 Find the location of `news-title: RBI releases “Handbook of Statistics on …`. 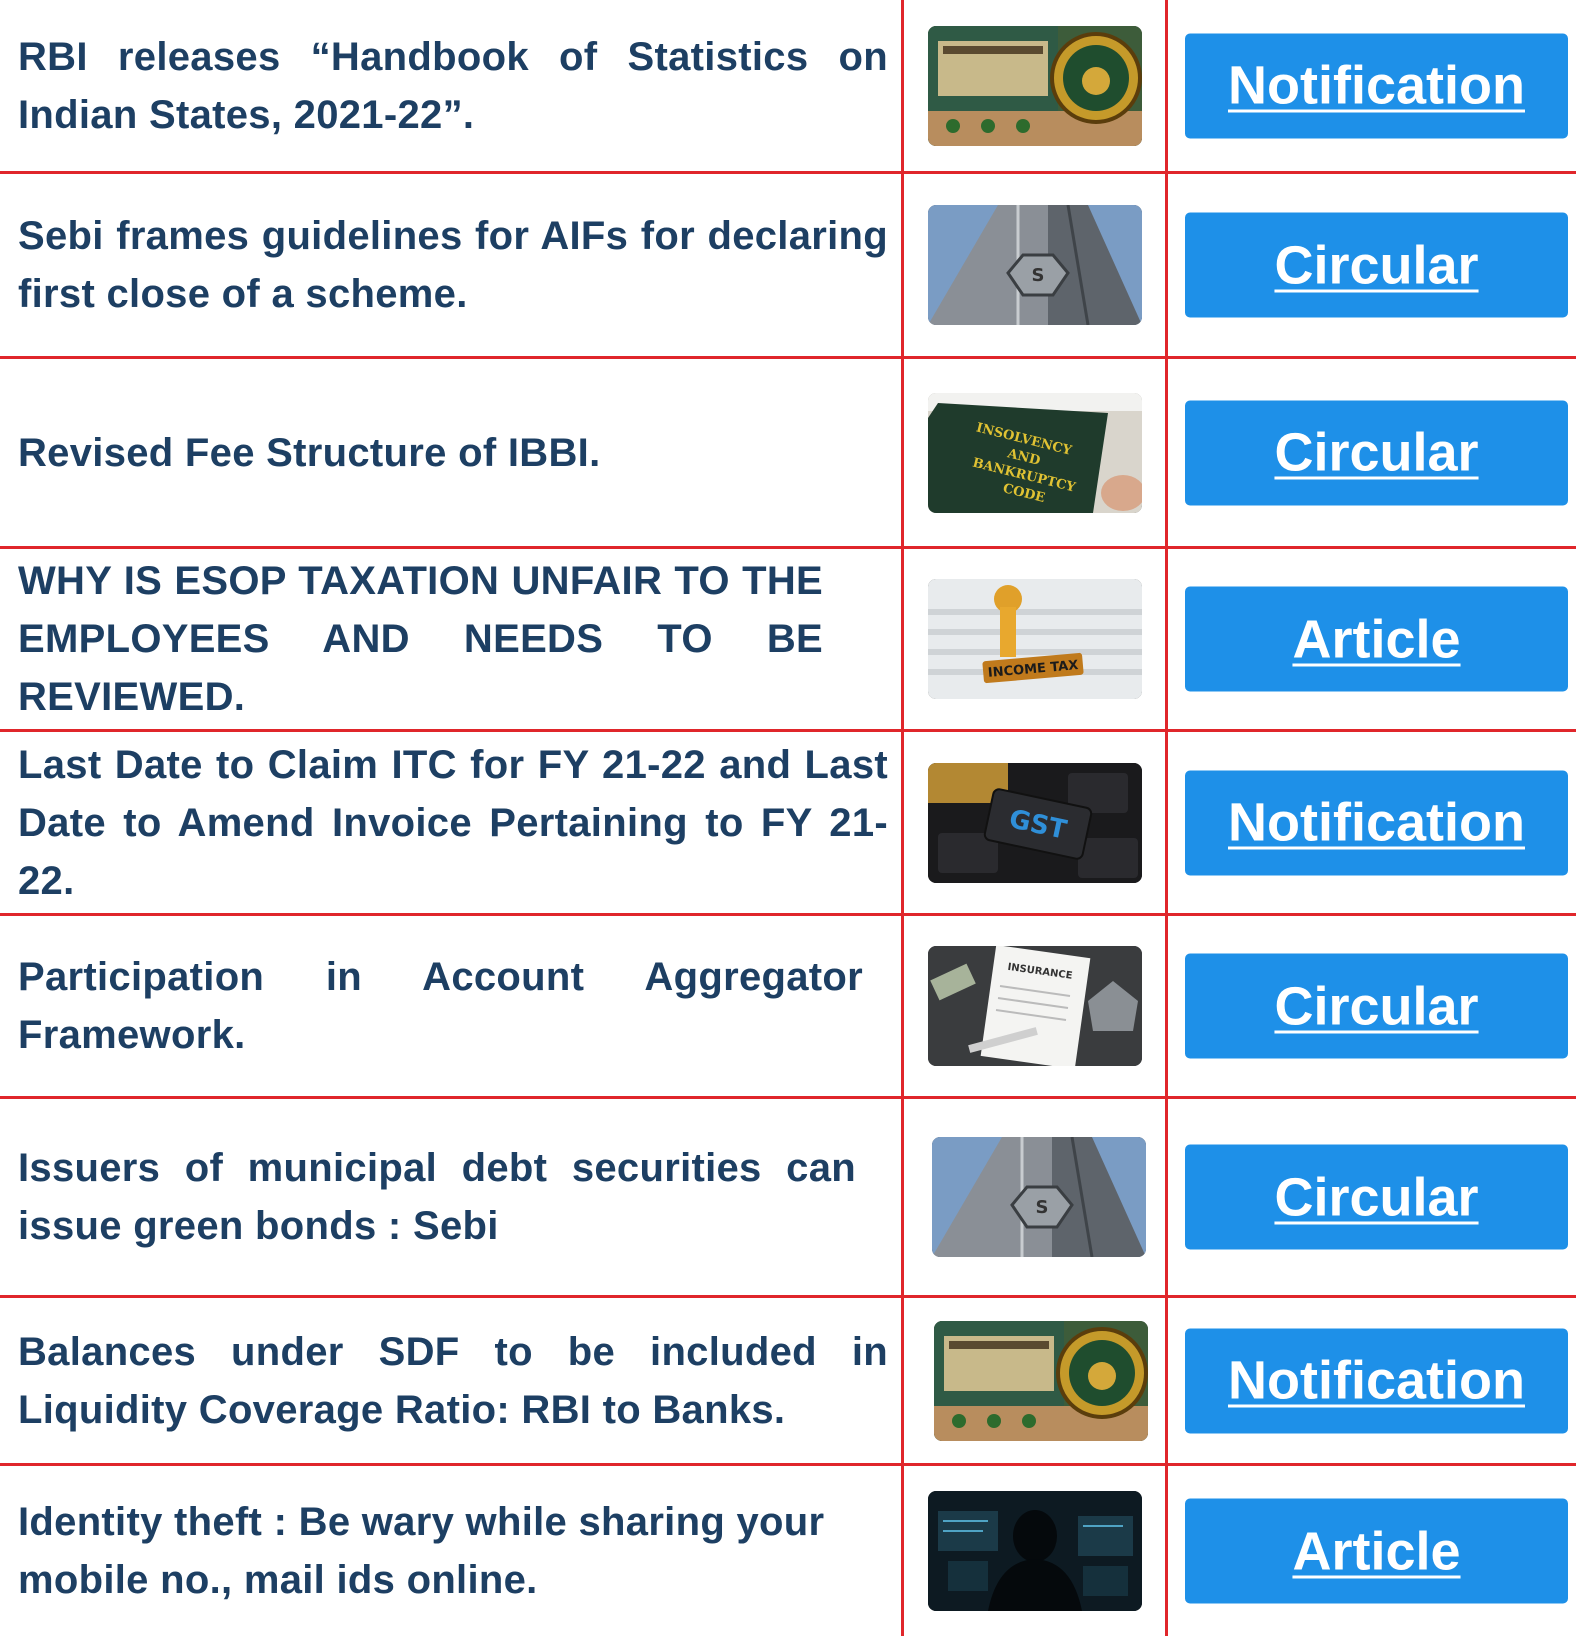

news-title: RBI releases “Handbook of Statistics on … is located at coordinates (453, 85).